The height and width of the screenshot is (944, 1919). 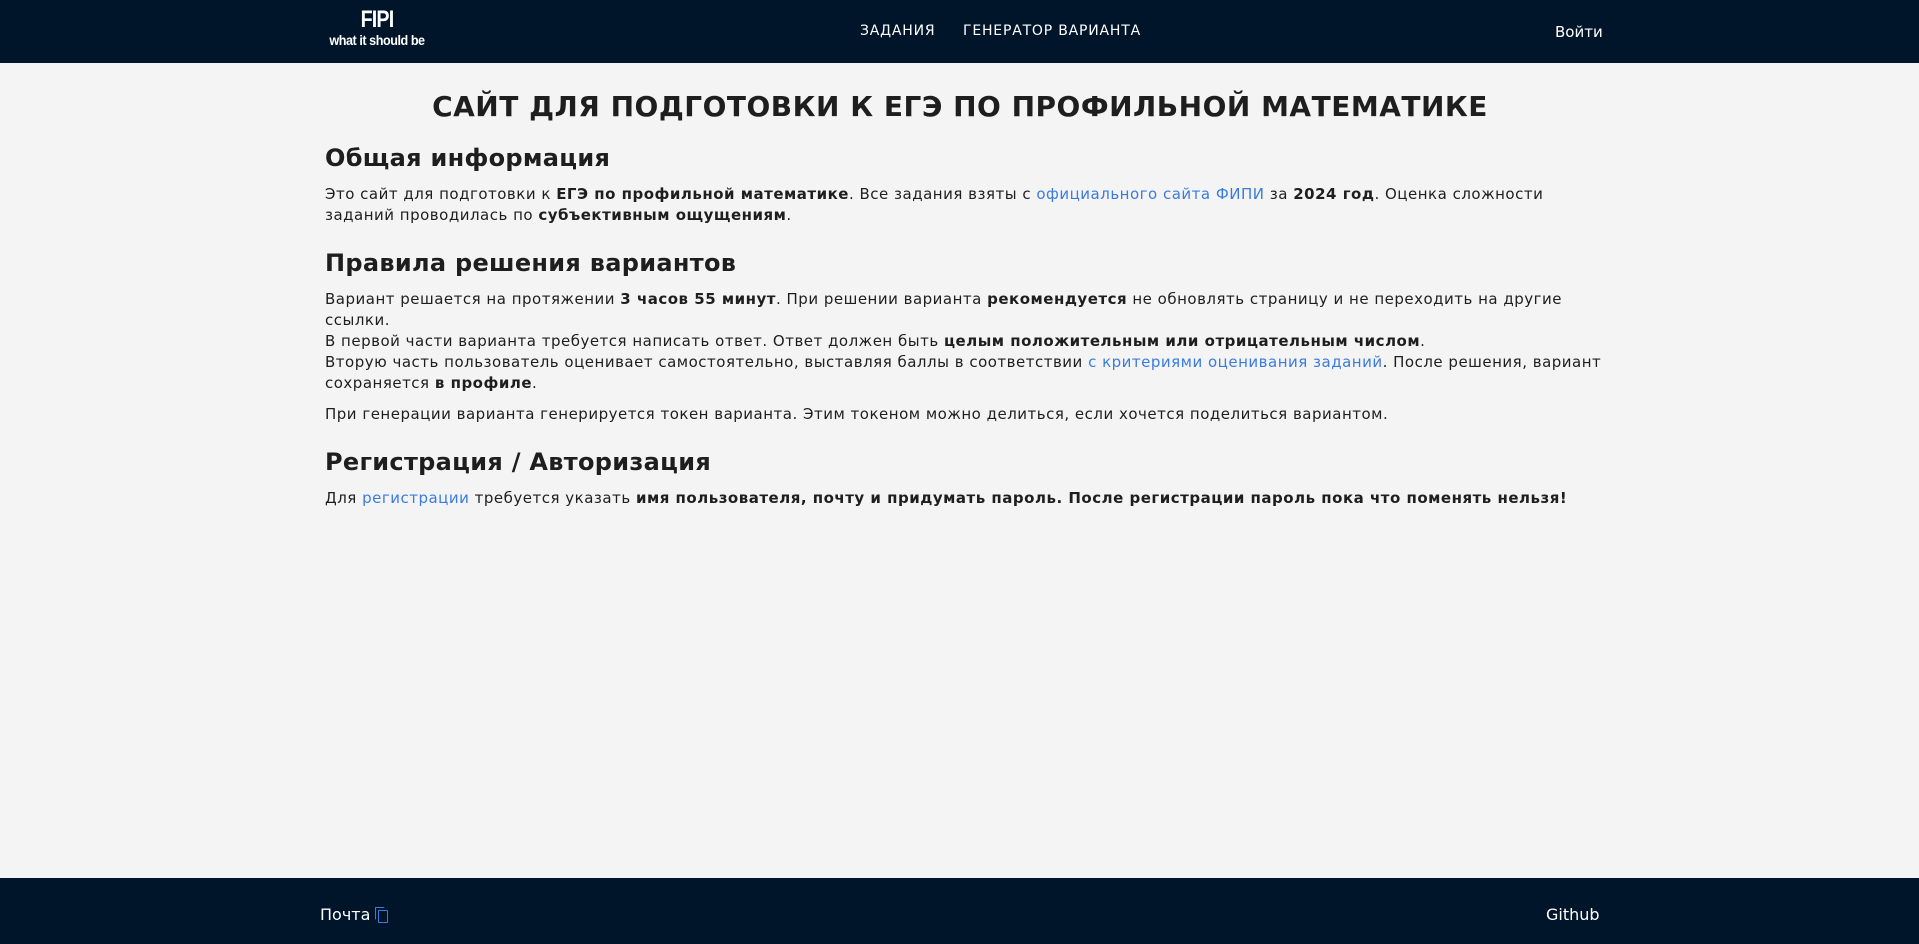 I want to click on fipi-site-link: официального сайта ФИПИ, so click(x=1150, y=194).